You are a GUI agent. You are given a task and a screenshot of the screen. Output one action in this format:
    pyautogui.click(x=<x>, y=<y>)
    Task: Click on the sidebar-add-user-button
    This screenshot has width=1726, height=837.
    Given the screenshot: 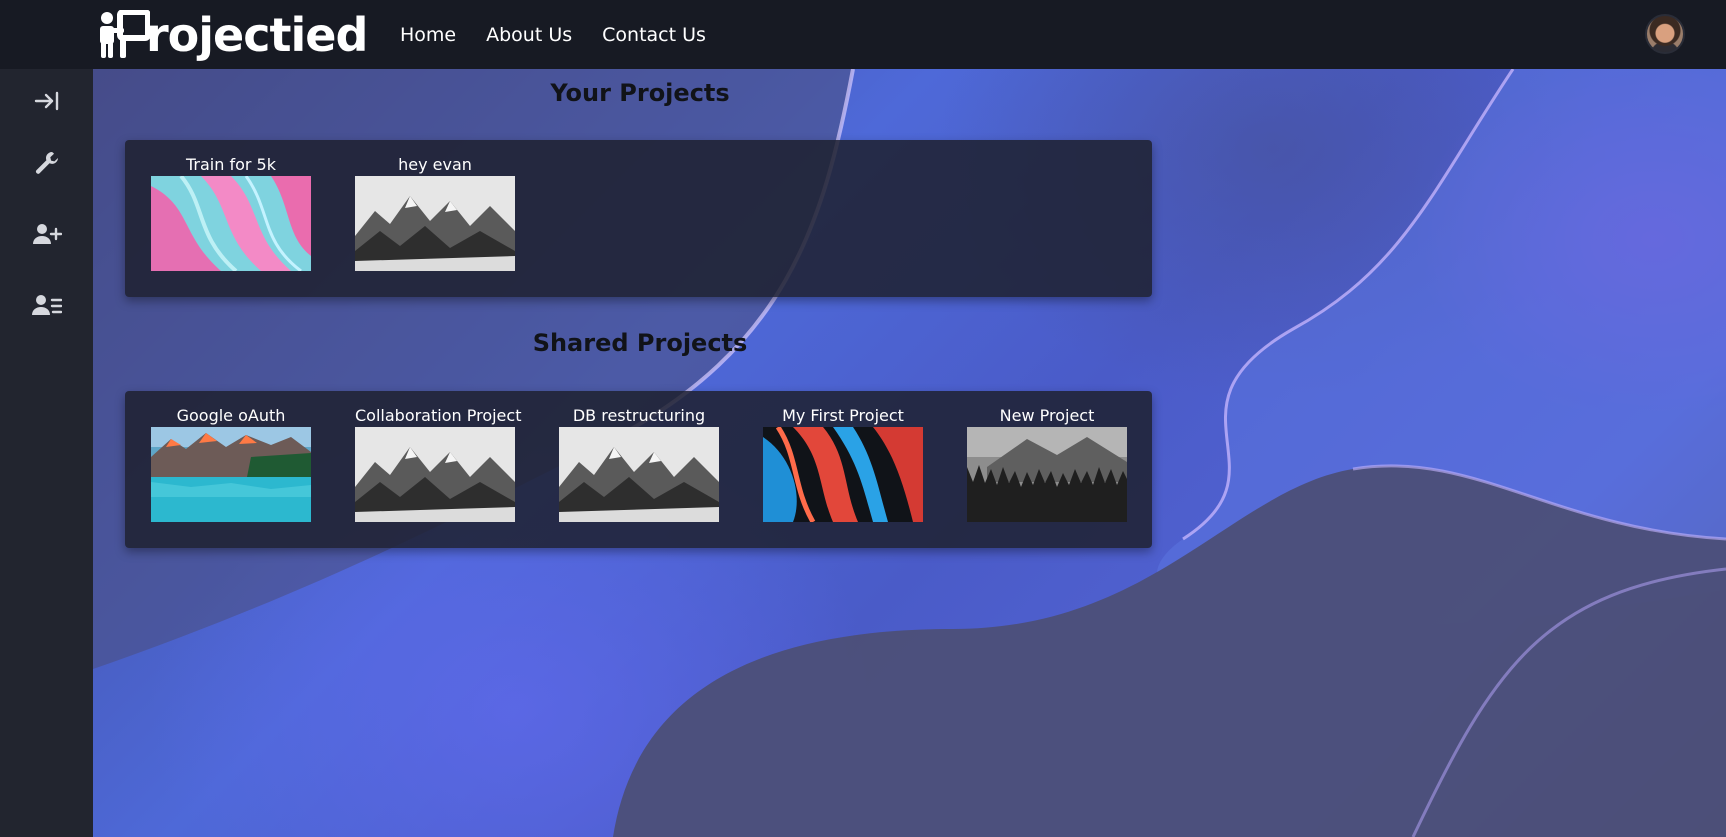 What is the action you would take?
    pyautogui.click(x=46, y=234)
    